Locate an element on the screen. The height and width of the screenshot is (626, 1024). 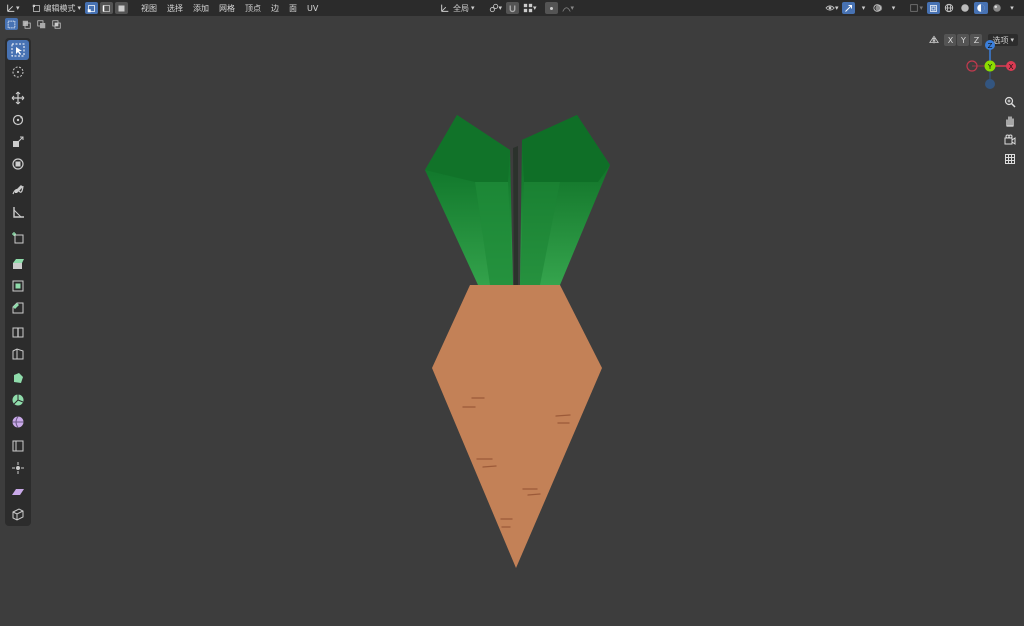
gizmo-arrow-icon is located at coordinates (849, 8).